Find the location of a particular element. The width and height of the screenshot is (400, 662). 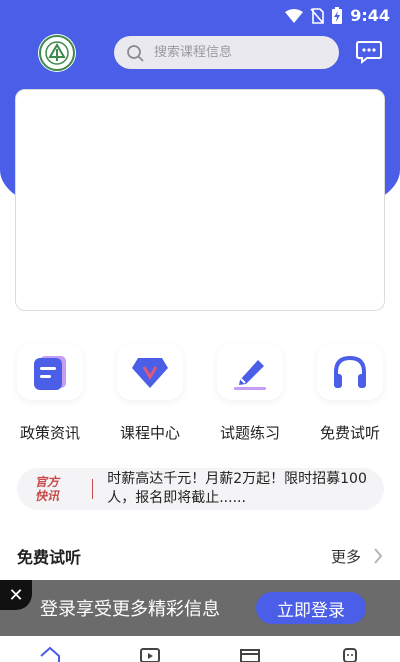

wifi-icon is located at coordinates (294, 15).